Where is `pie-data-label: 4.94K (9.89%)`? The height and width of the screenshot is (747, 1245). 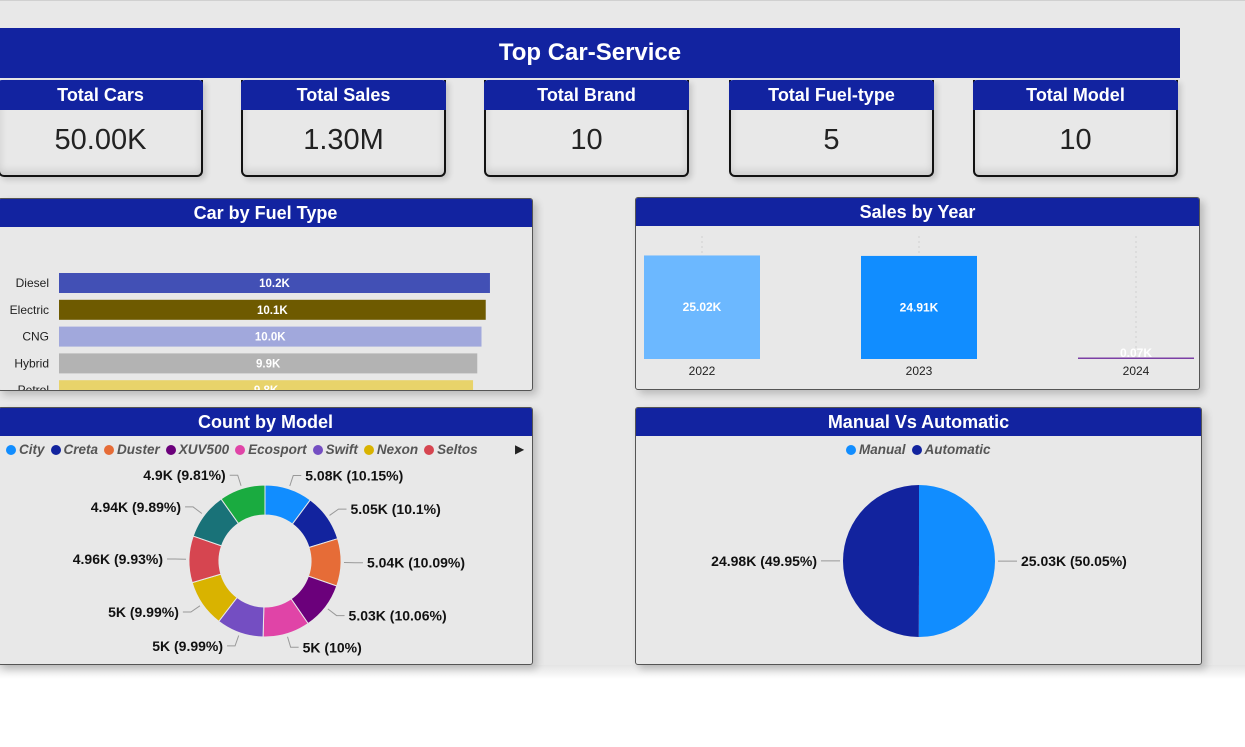 pie-data-label: 4.94K (9.89%) is located at coordinates (136, 507).